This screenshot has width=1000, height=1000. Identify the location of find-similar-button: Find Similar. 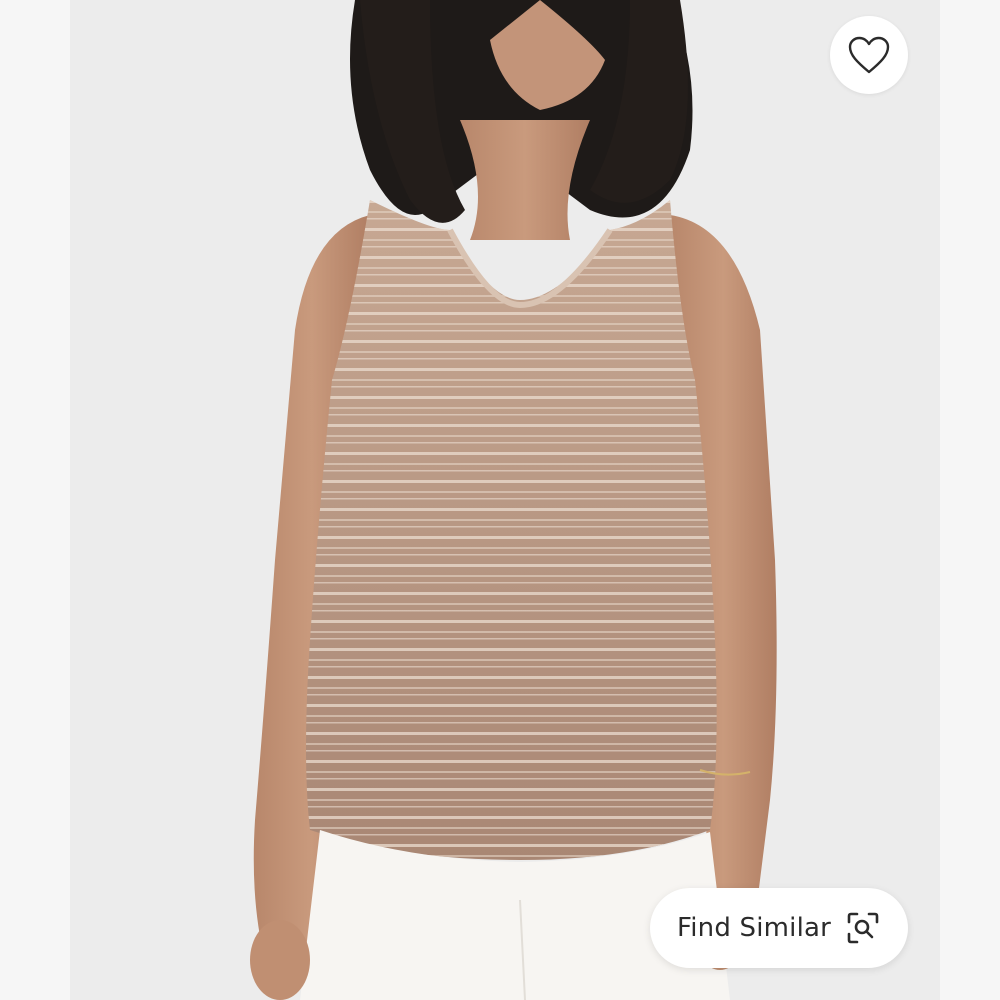
(779, 928).